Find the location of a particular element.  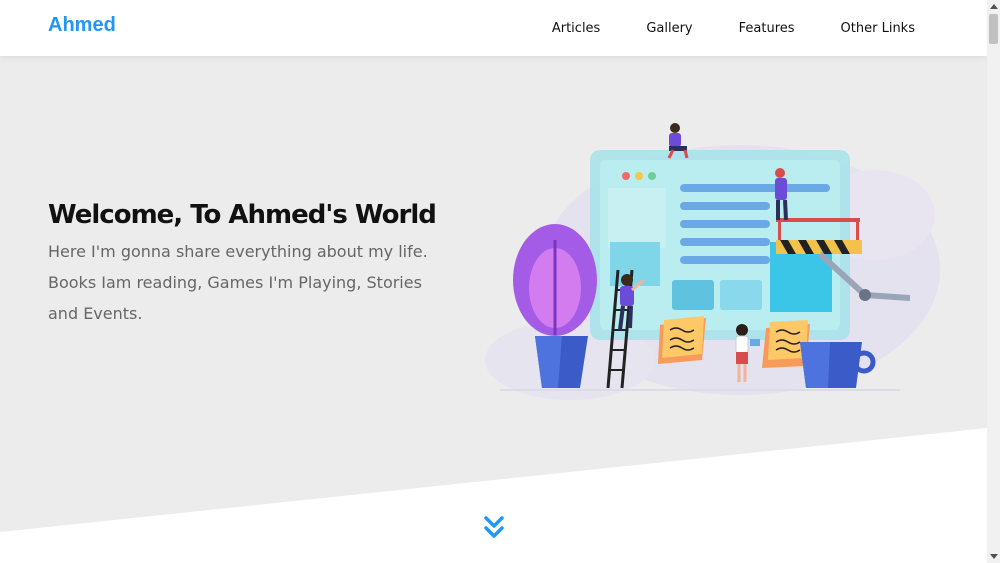

nav-link-articles: Articles is located at coordinates (576, 28).